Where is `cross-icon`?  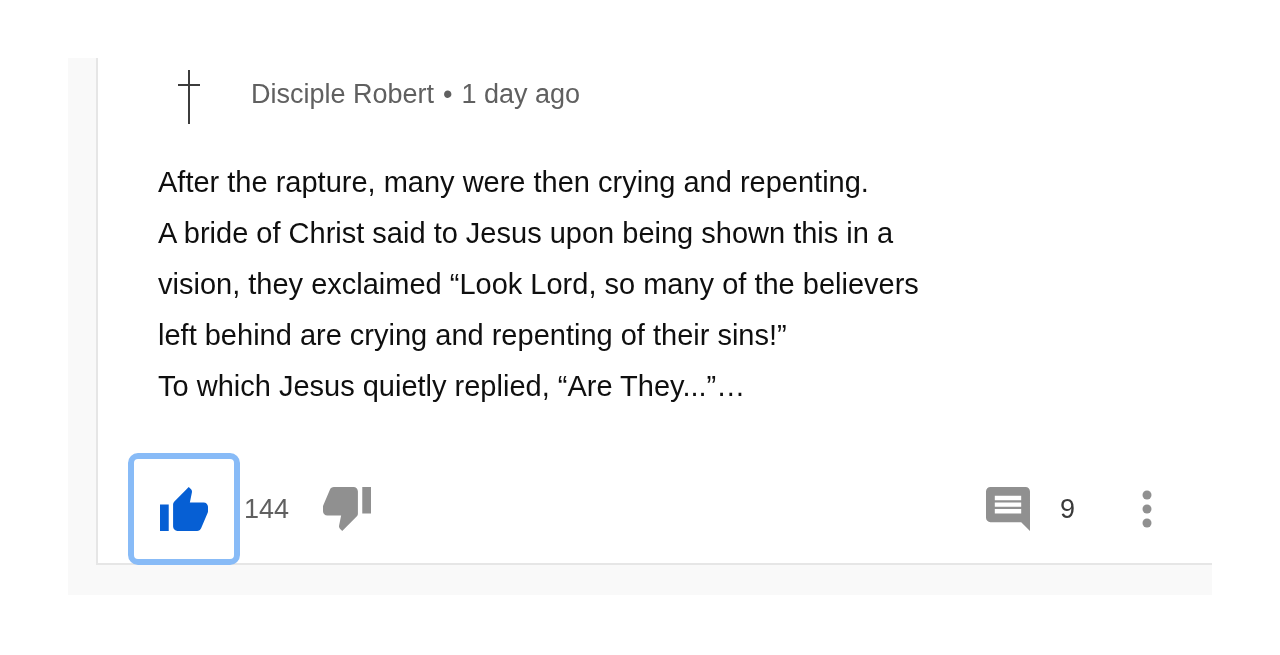
cross-icon is located at coordinates (189, 97).